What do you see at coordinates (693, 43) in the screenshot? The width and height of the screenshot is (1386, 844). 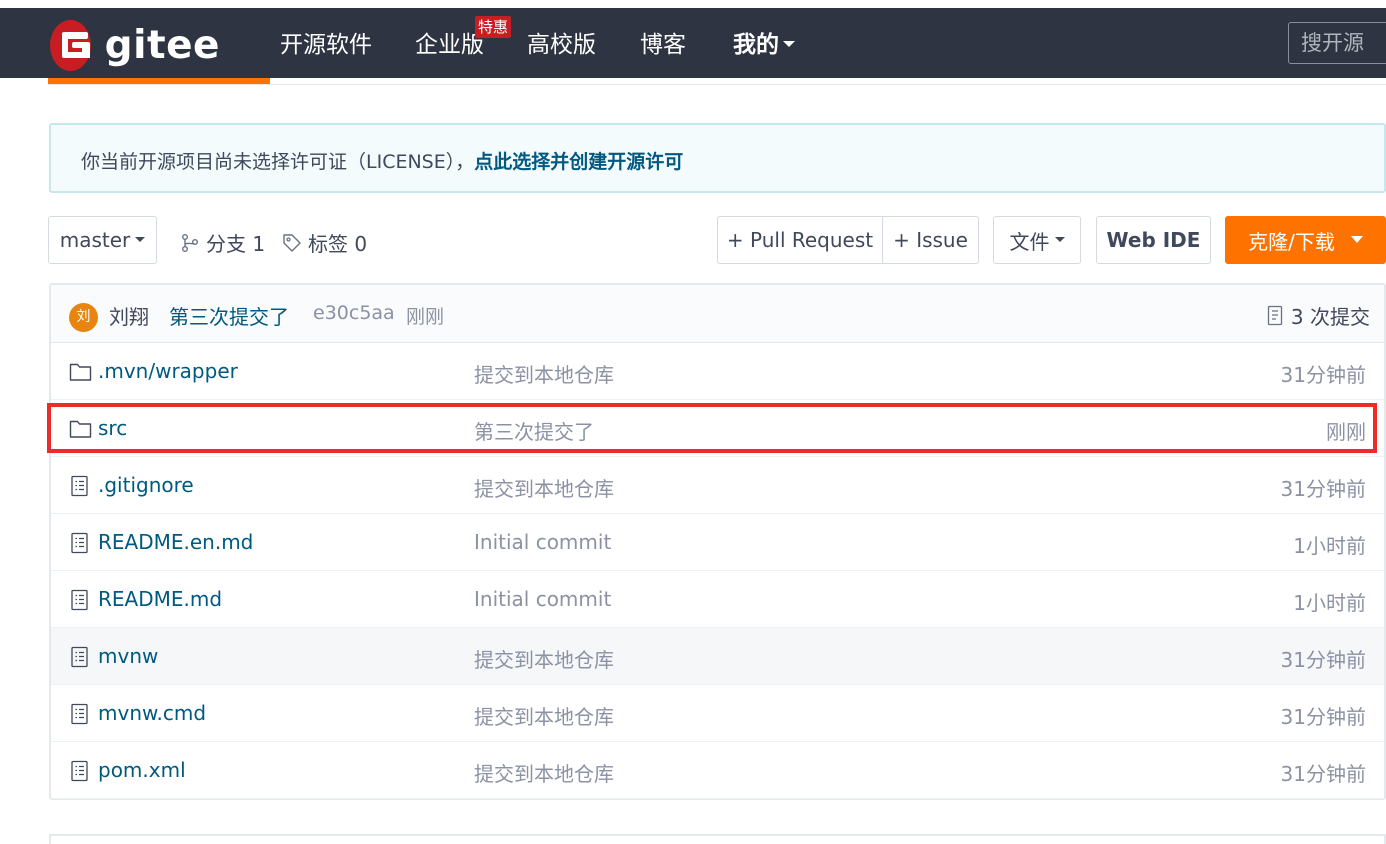 I see `top-navbar: gitee 开源软件 企业版 特惠 高校版 博客 我的 搜开源` at bounding box center [693, 43].